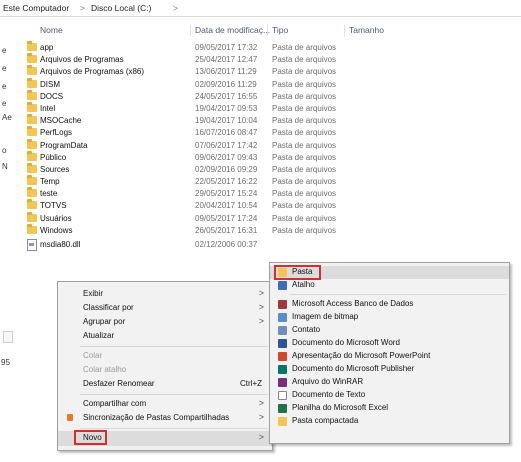 This screenshot has width=521, height=462. Describe the element at coordinates (280, 30) in the screenshot. I see `column-type: Tipo` at that location.